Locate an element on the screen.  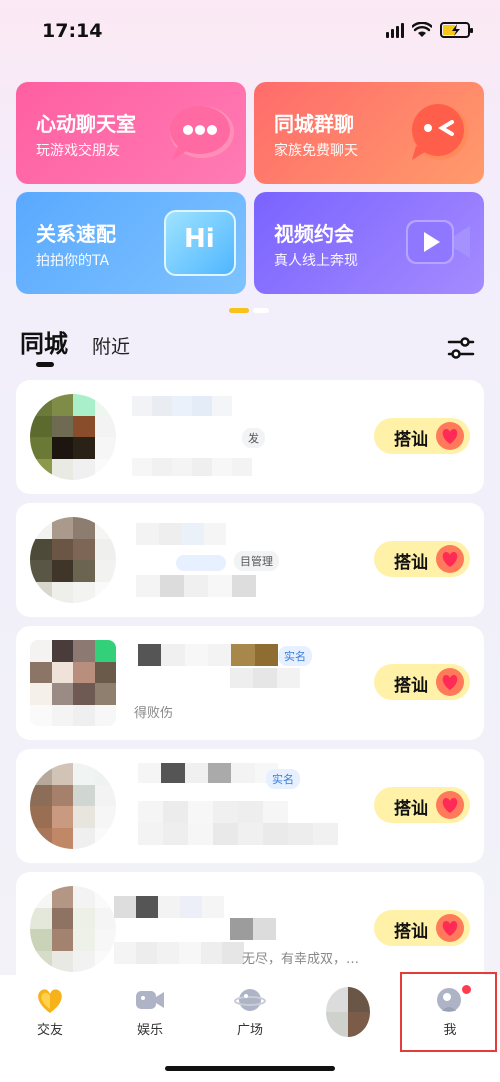
face-bubble-icon is located at coordinates (440, 132).